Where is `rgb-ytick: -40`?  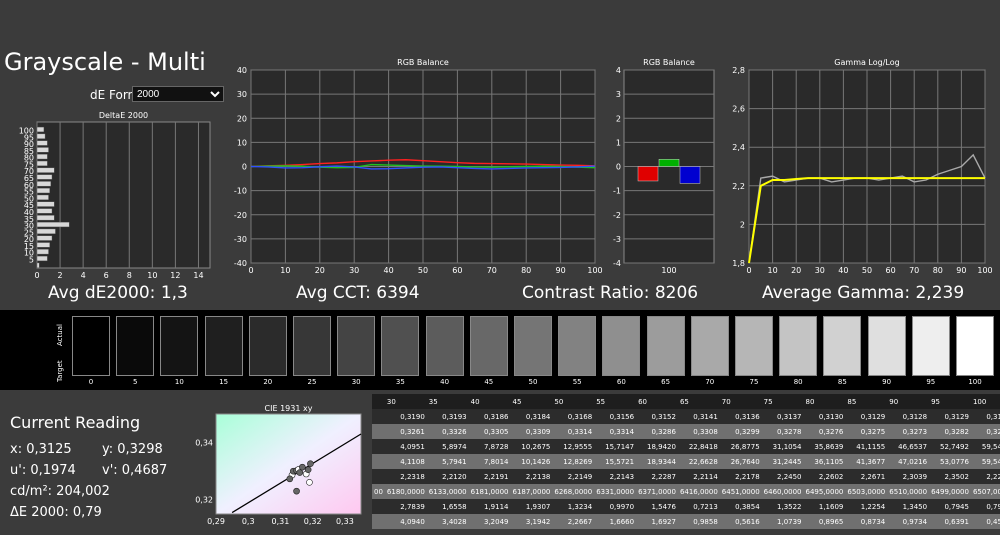
rgb-ytick: -40 is located at coordinates (240, 263).